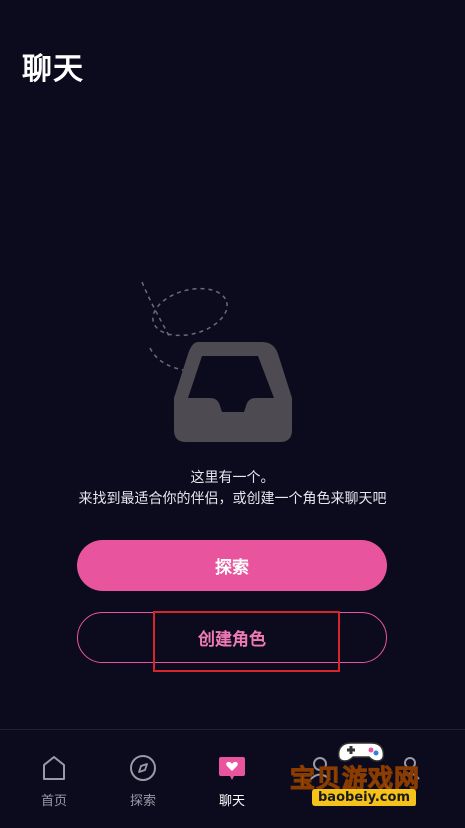  I want to click on tab-chat: 聊天, so click(232, 780).